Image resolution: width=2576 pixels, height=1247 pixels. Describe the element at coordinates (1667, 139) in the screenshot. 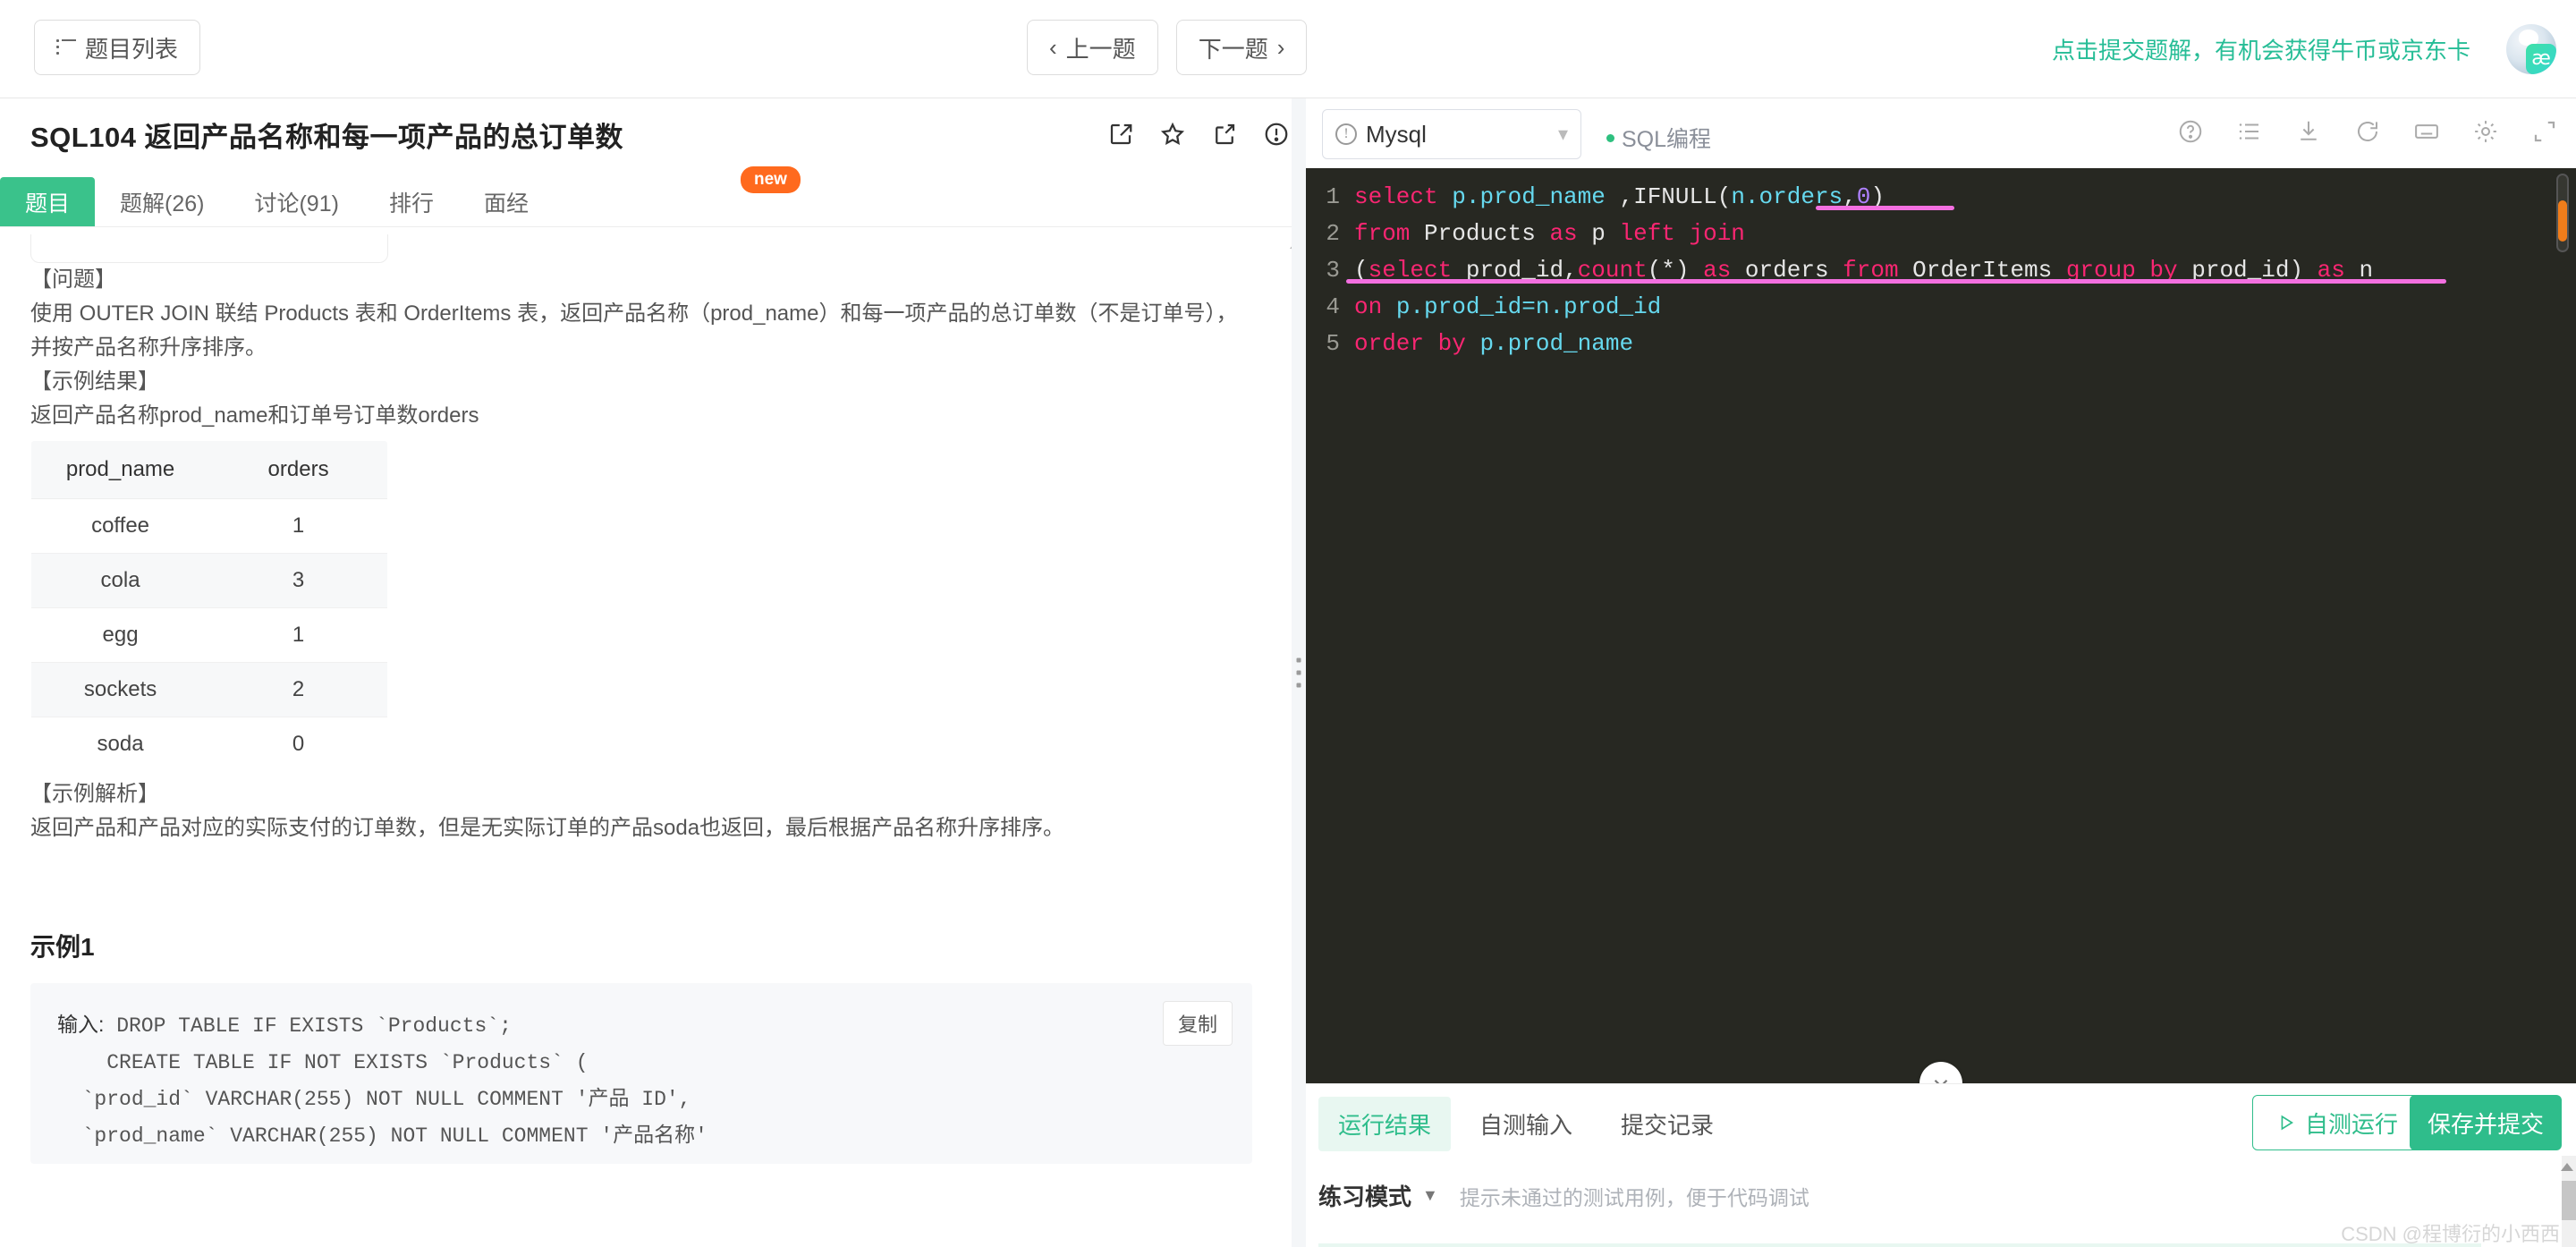

I see `editor-mode-text: SQL编程` at that location.